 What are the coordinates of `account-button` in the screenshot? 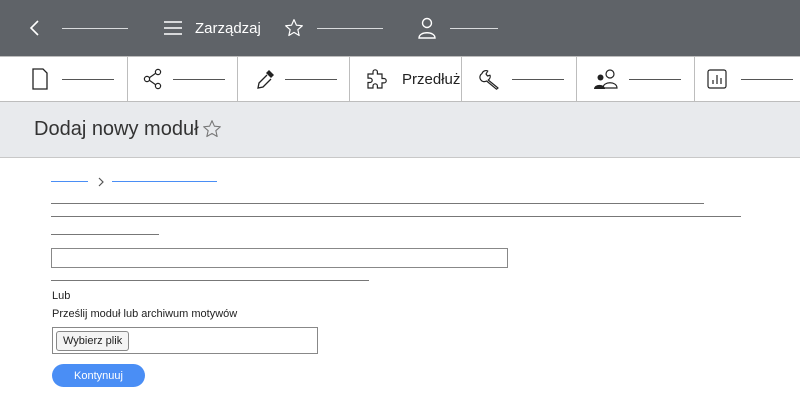 It's located at (427, 28).